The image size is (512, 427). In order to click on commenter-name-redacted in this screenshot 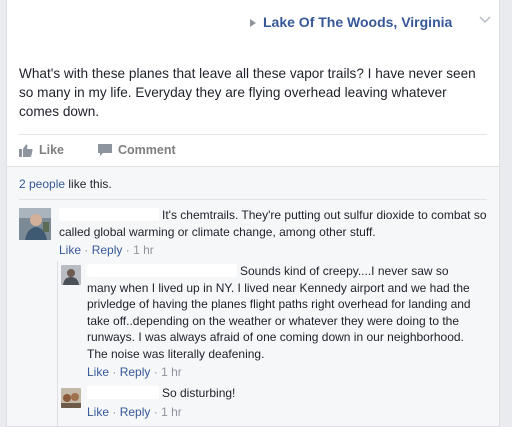, I will do `click(109, 214)`.